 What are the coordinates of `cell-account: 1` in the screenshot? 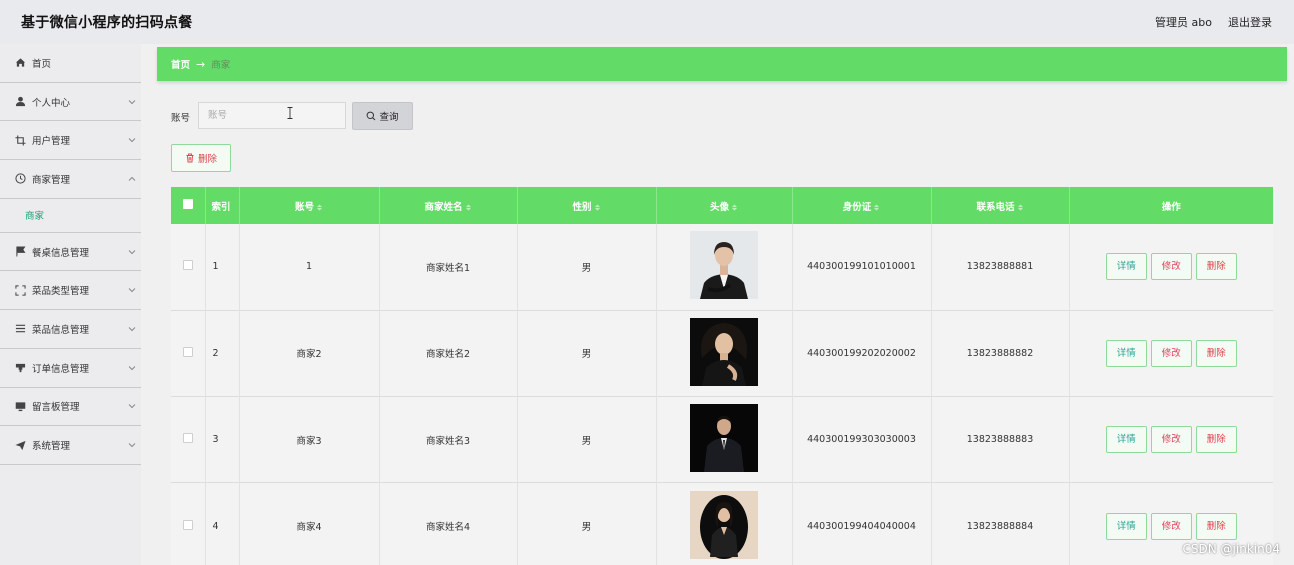 It's located at (309, 267).